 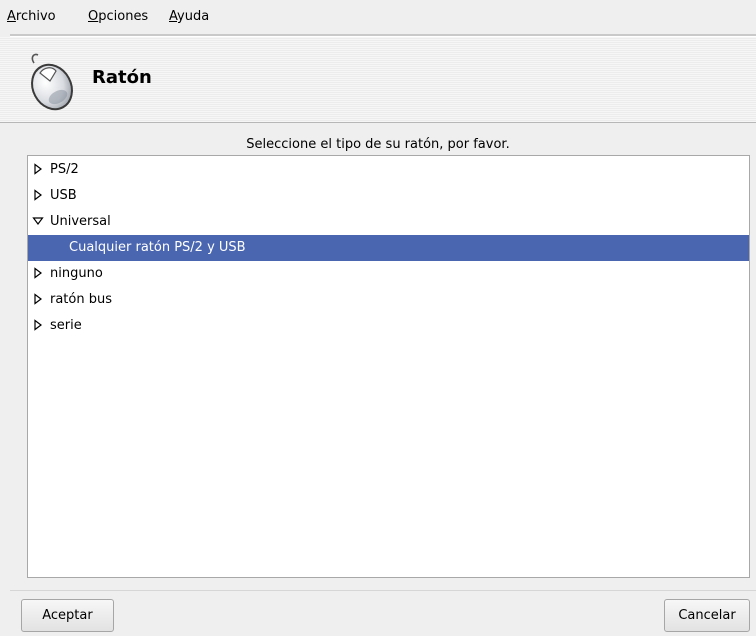 What do you see at coordinates (93, 16) in the screenshot?
I see `menu-opciones-mnemonic: O` at bounding box center [93, 16].